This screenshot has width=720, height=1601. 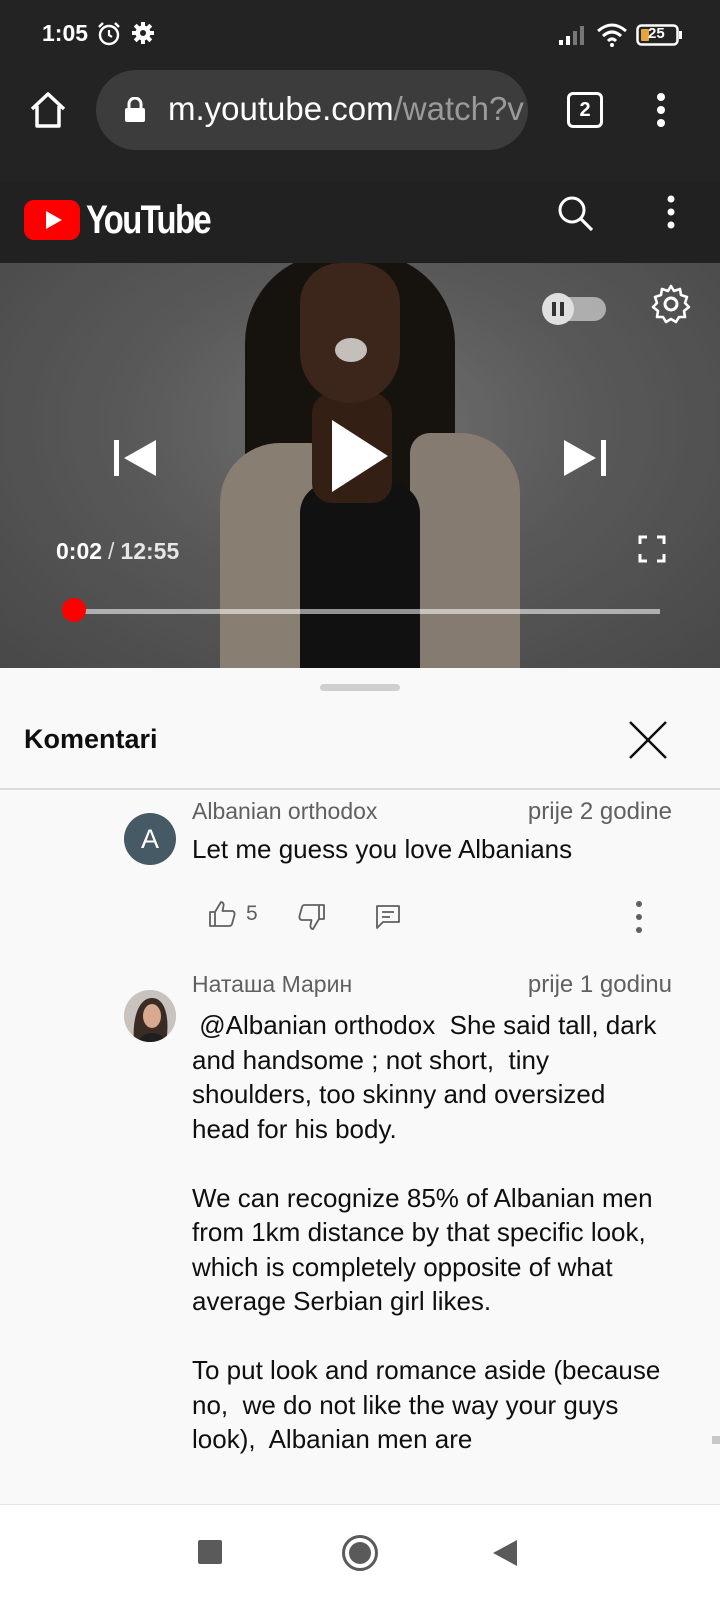 What do you see at coordinates (360, 35) in the screenshot?
I see `status-bar: 1:05 25` at bounding box center [360, 35].